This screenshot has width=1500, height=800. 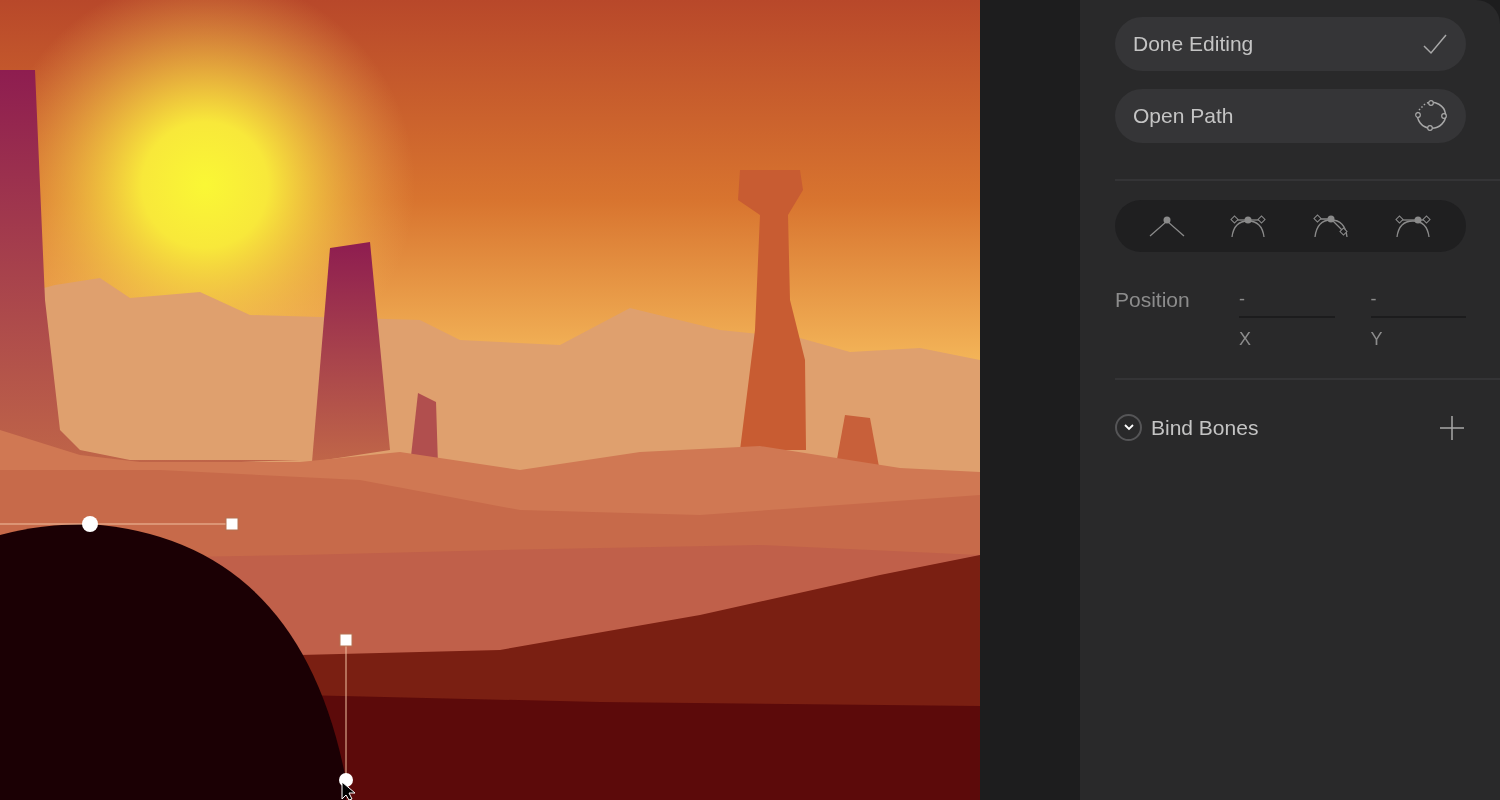 What do you see at coordinates (1167, 226) in the screenshot?
I see `corner-vertex-icon` at bounding box center [1167, 226].